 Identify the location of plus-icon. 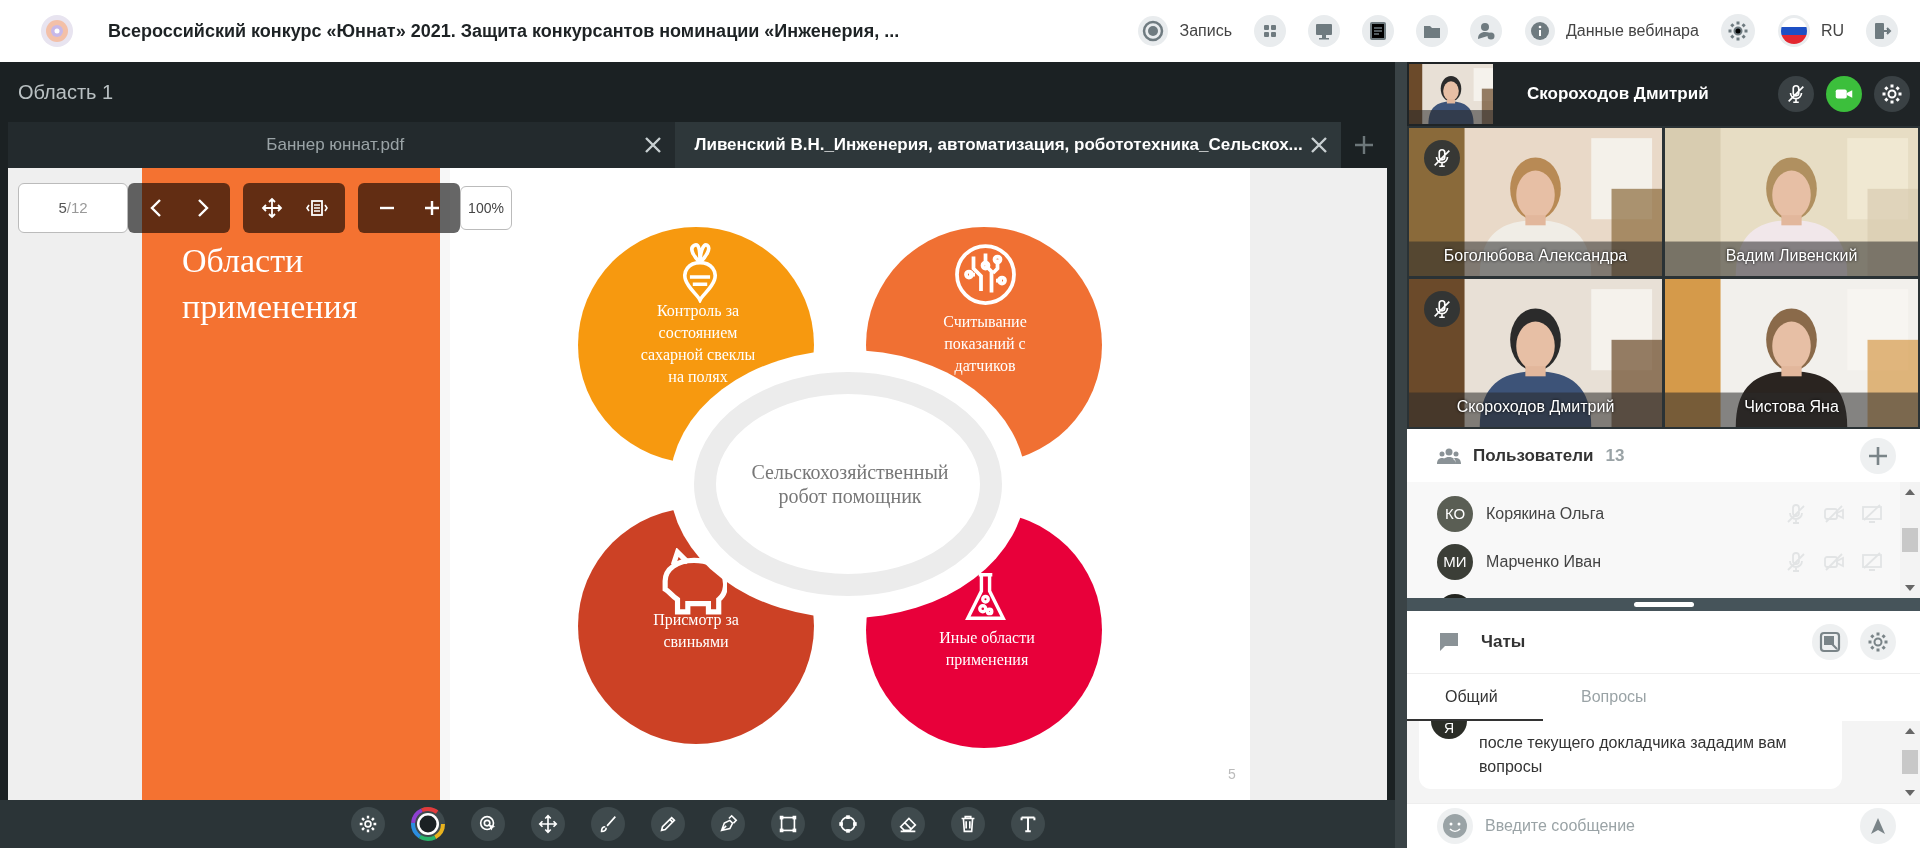
(1878, 455).